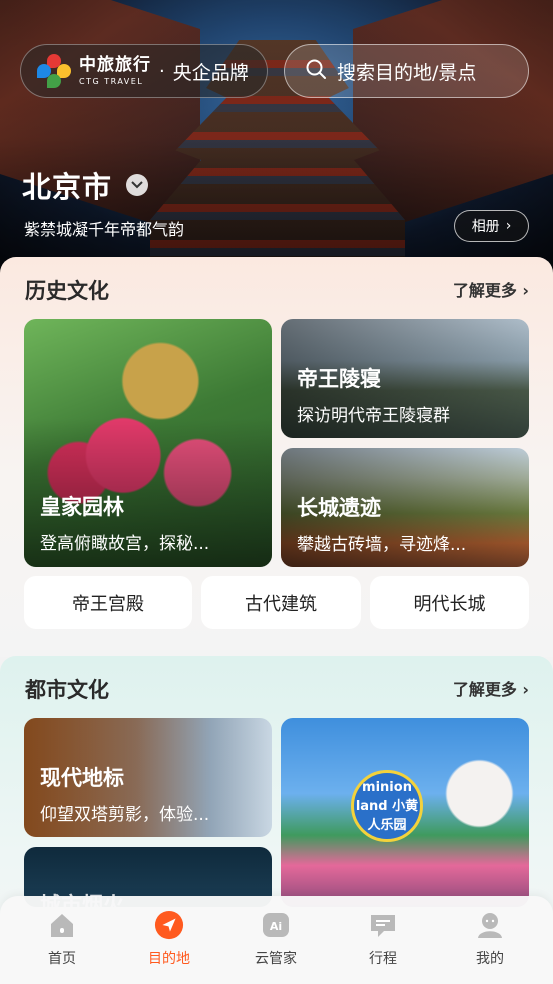 The height and width of the screenshot is (984, 553). What do you see at coordinates (111, 81) in the screenshot?
I see `brand-name-en: CTG TRAVEL` at bounding box center [111, 81].